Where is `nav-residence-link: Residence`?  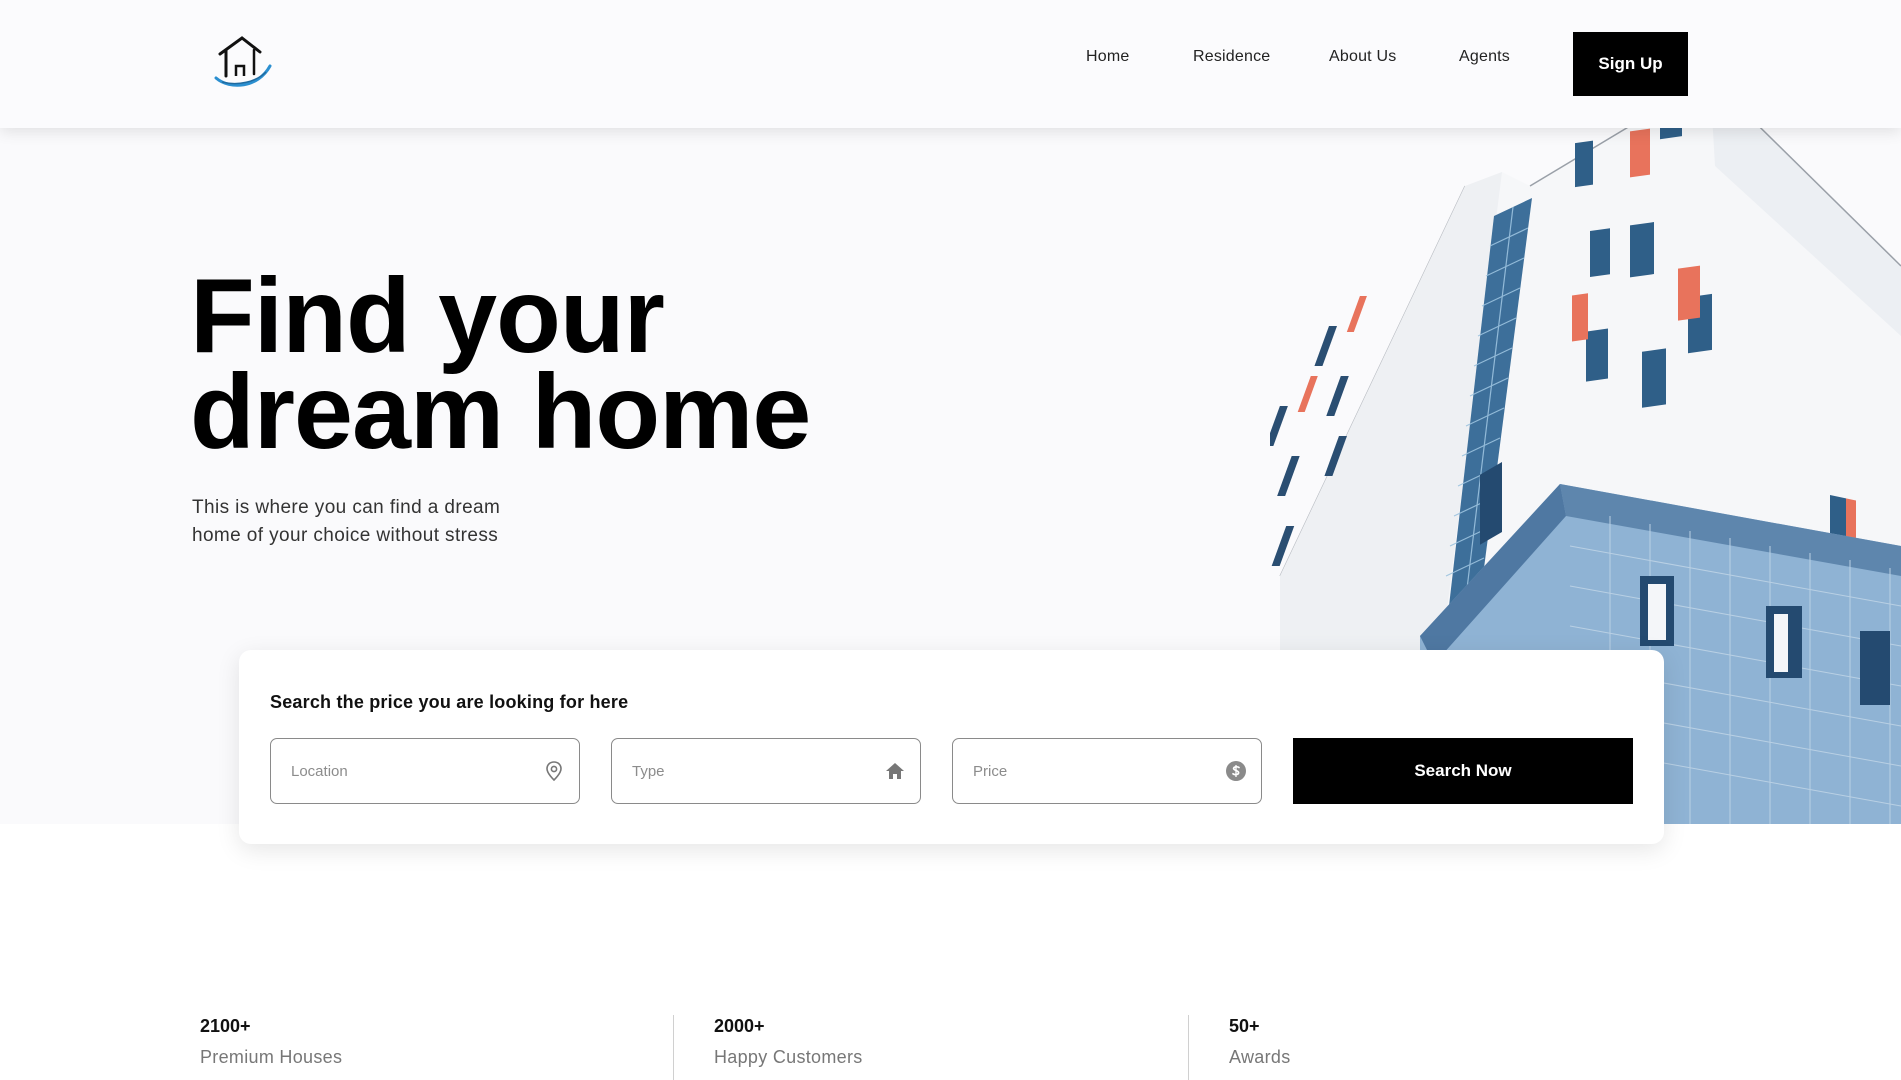
nav-residence-link: Residence is located at coordinates (1231, 57).